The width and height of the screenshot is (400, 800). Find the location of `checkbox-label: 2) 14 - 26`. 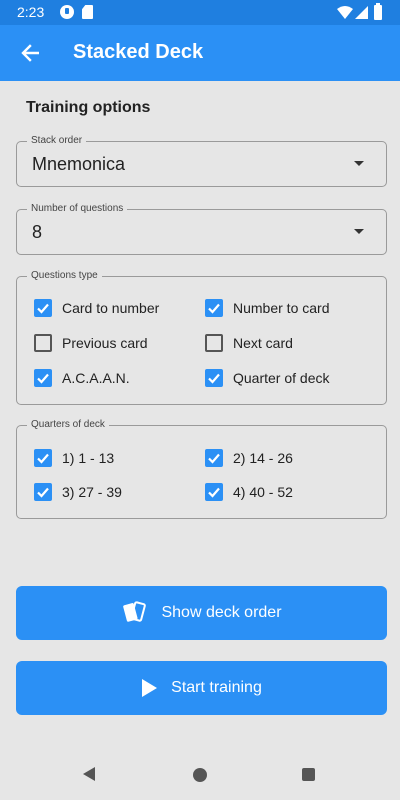

checkbox-label: 2) 14 - 26 is located at coordinates (263, 458).